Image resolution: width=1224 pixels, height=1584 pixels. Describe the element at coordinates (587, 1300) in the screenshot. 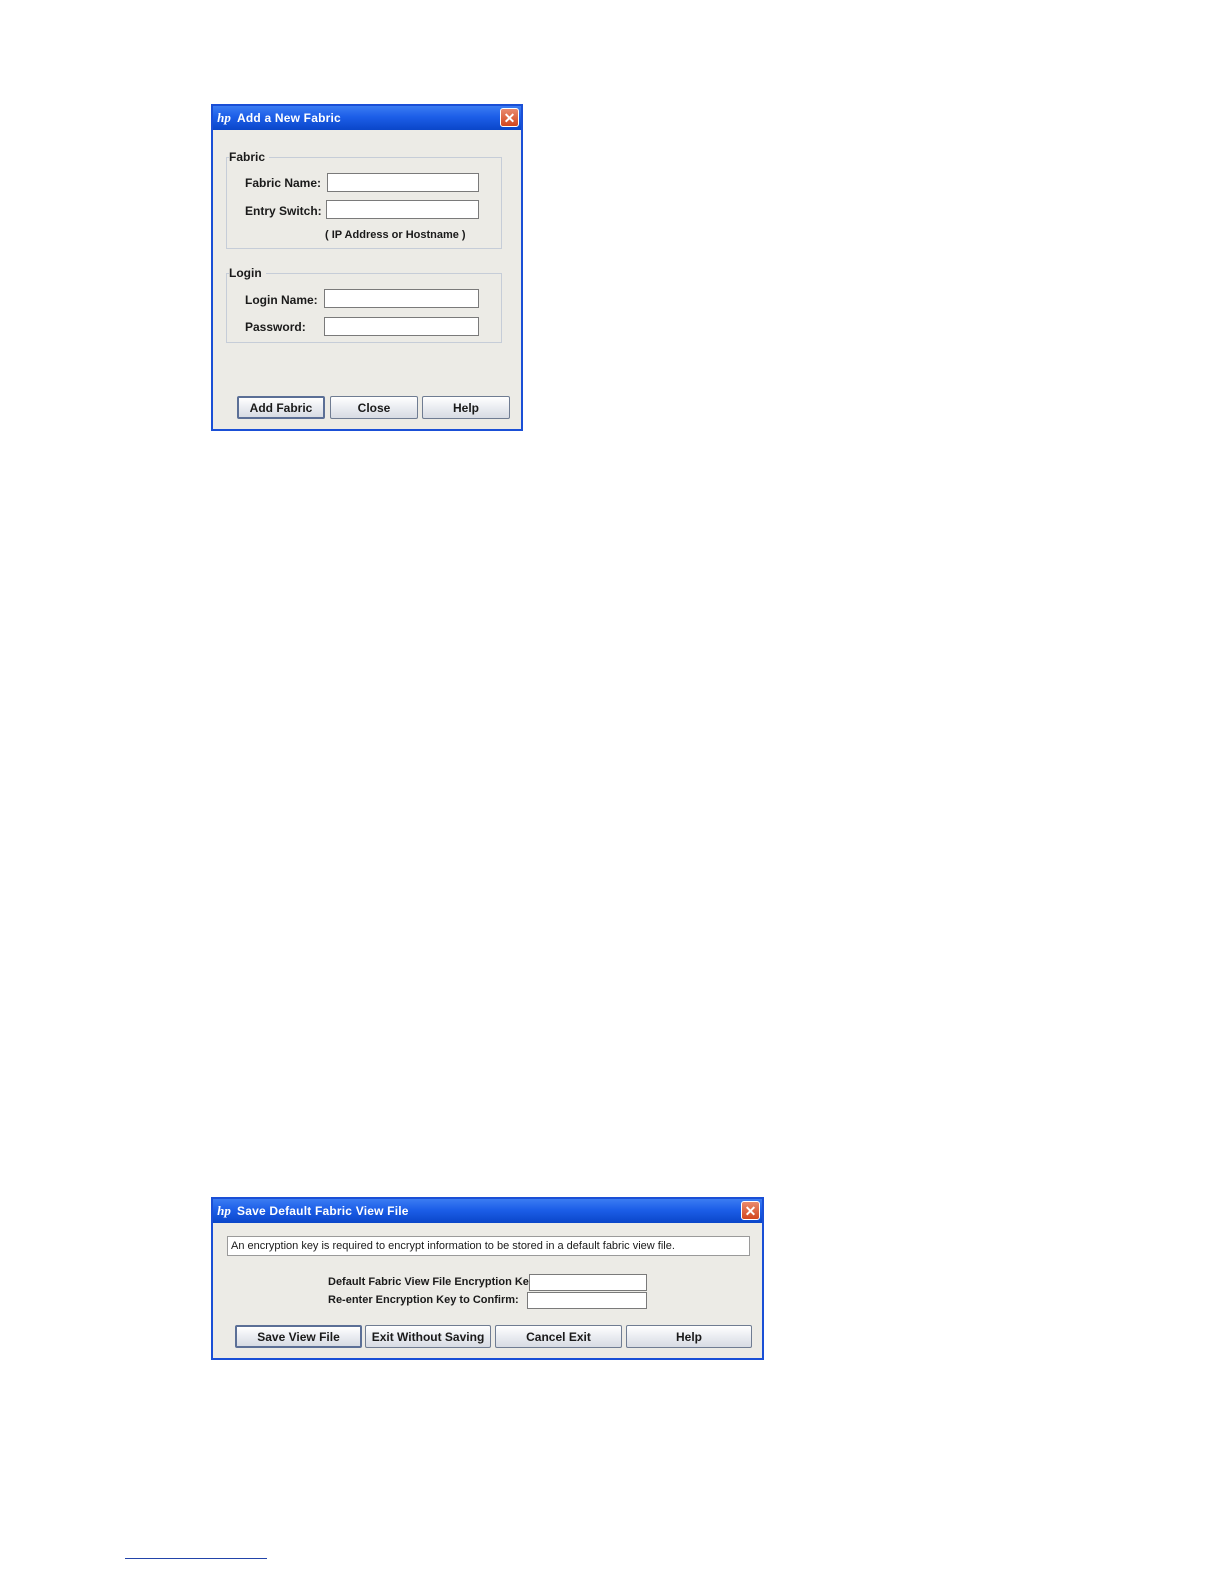

I see `confirm-key-input` at that location.